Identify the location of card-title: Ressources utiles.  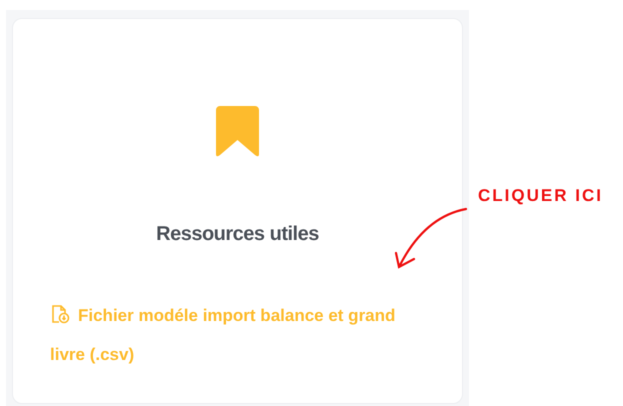
(237, 234).